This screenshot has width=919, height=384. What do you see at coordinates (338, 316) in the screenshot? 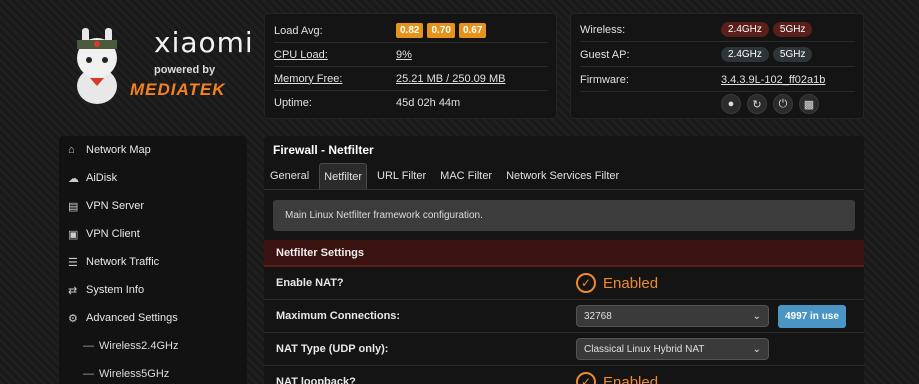
I see `max-connections-label: Maximum Connections:` at bounding box center [338, 316].